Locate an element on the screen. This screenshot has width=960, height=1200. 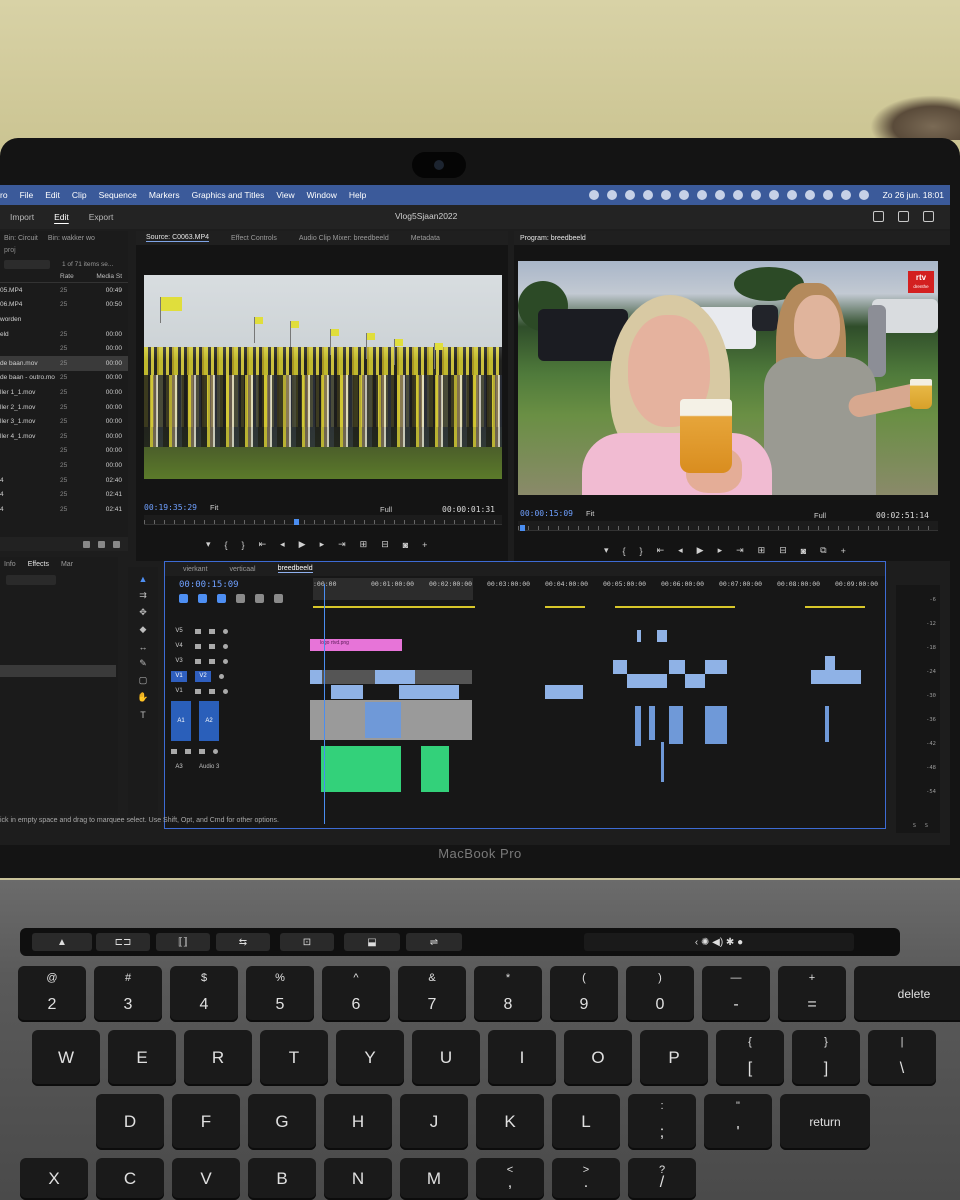
nest-toggle-icon is located at coordinates (183, 598).